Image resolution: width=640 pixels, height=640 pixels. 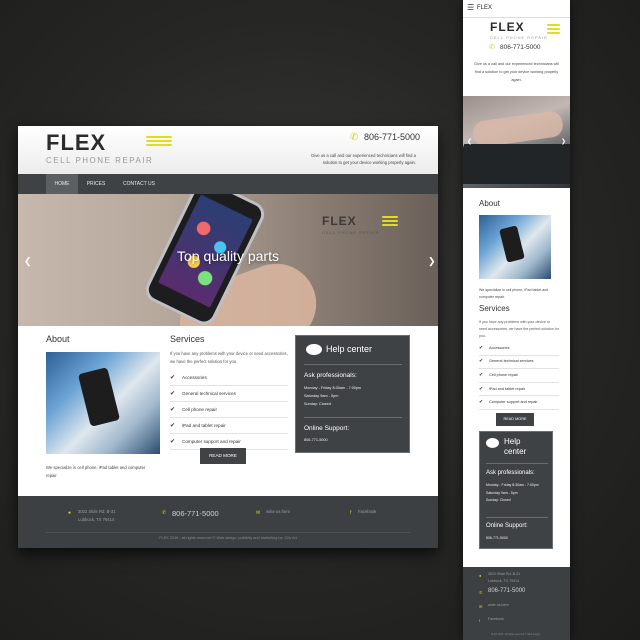 What do you see at coordinates (390, 222) in the screenshot?
I see `hero-logo-stripes-icon` at bounding box center [390, 222].